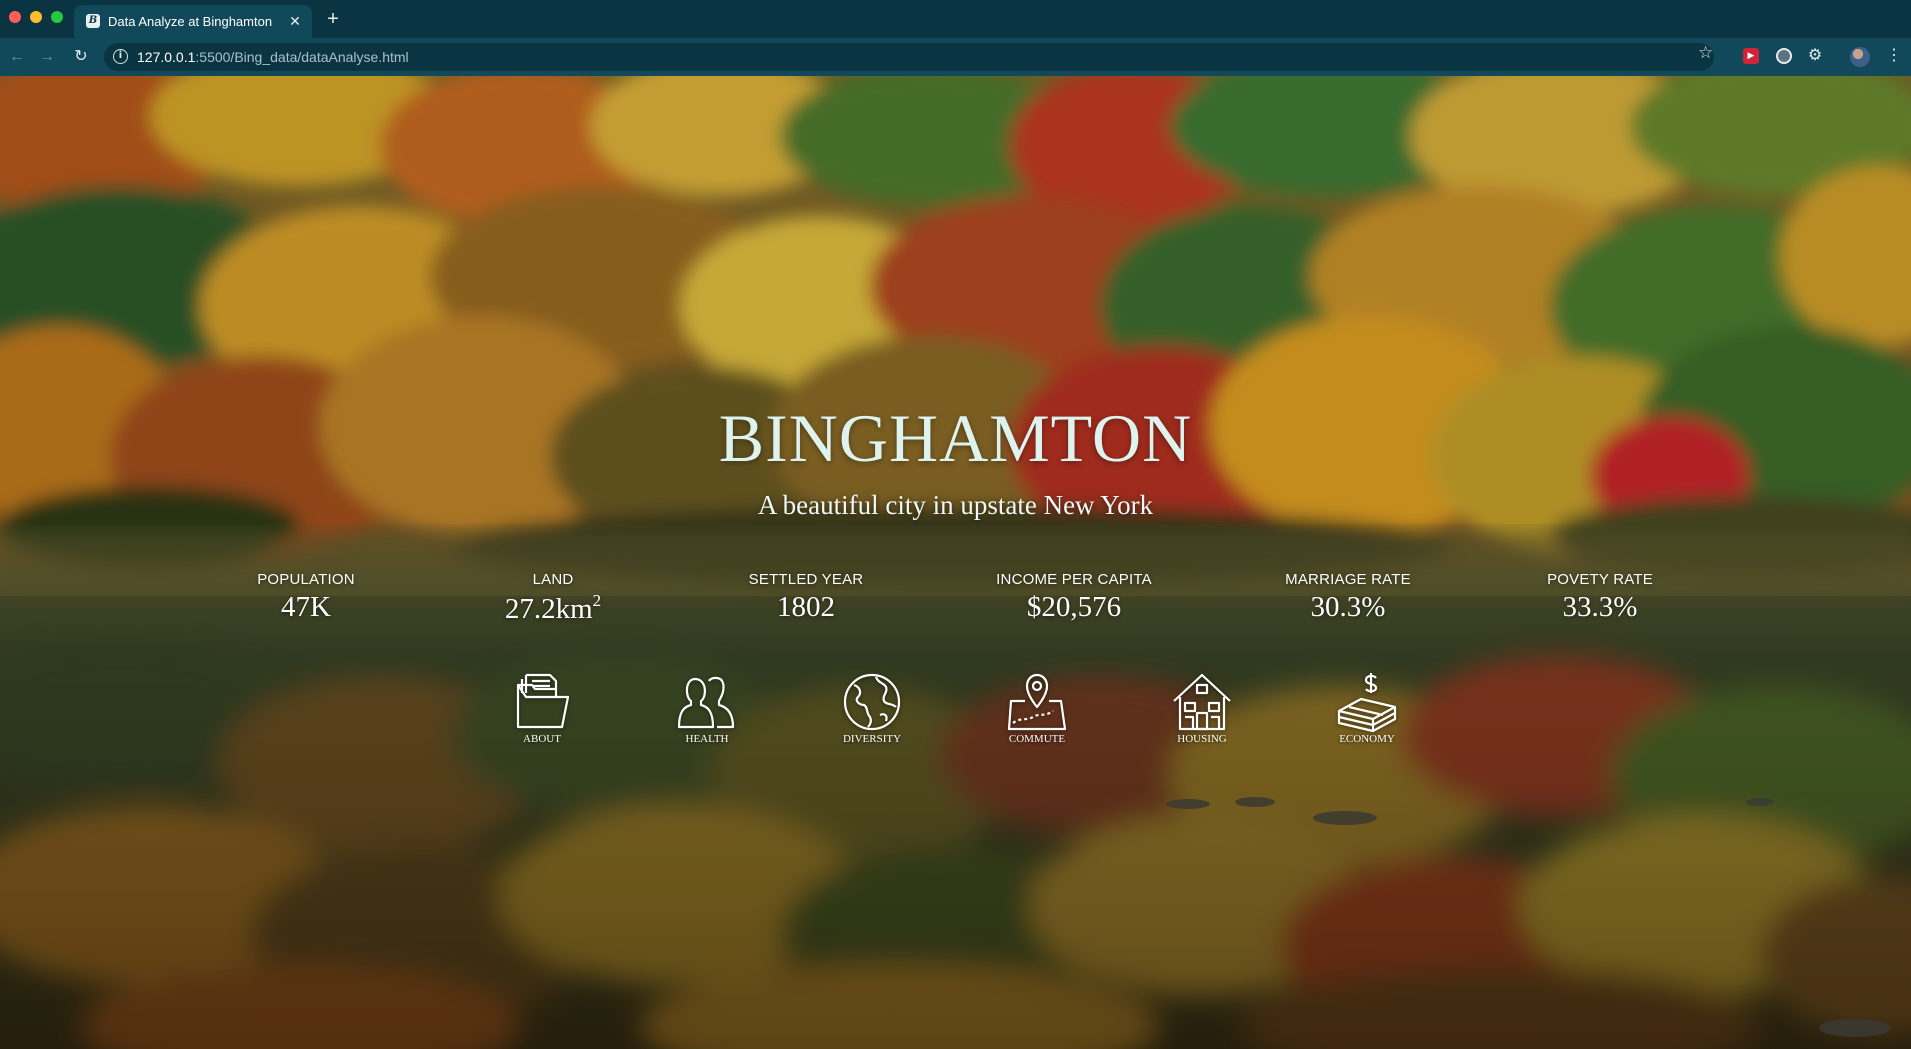 The image size is (1911, 1049). I want to click on nav-about: ABOUT, so click(542, 708).